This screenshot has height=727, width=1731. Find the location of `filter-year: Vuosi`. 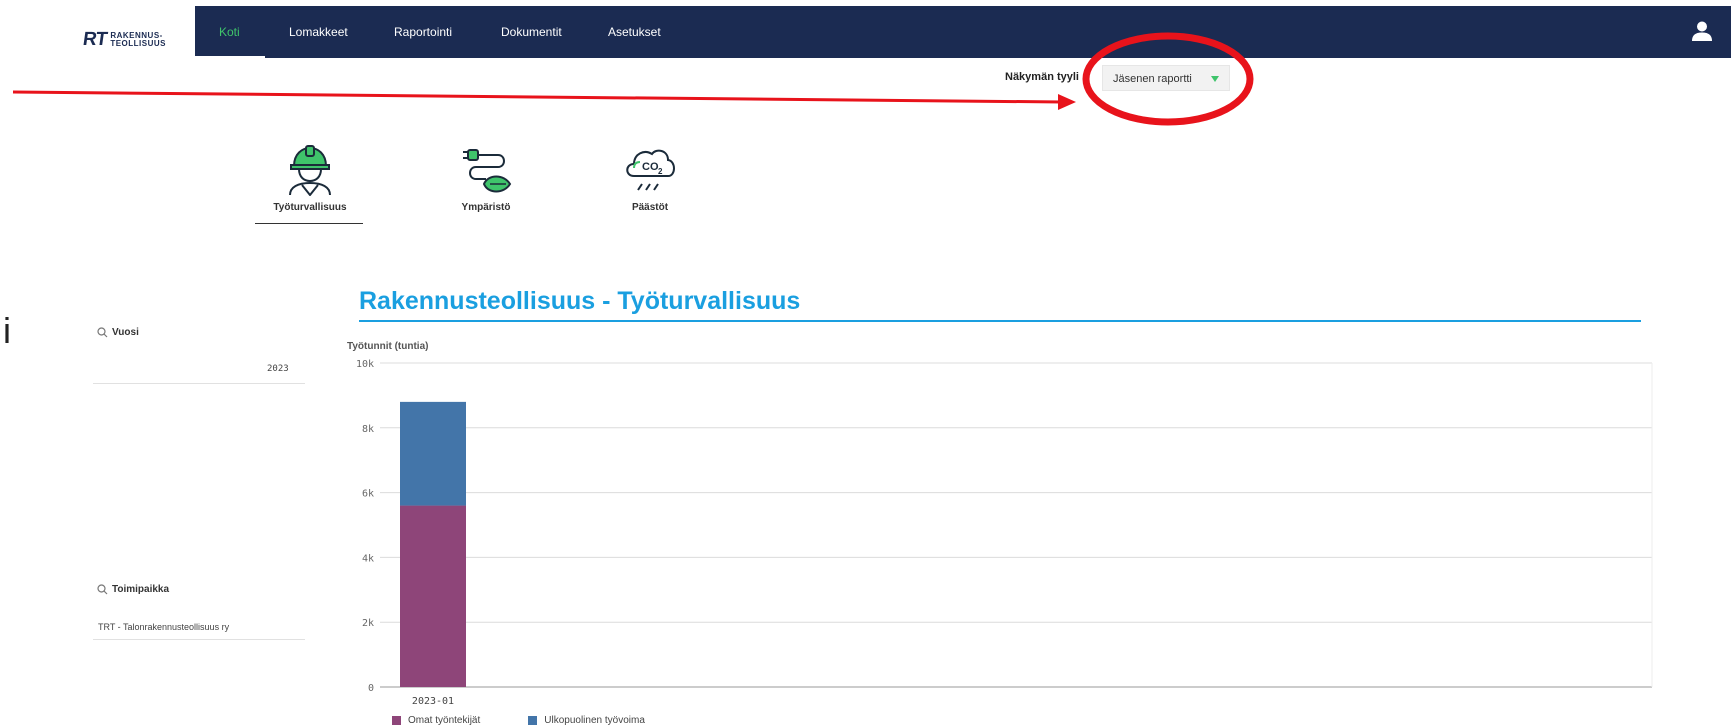

filter-year: Vuosi is located at coordinates (118, 332).